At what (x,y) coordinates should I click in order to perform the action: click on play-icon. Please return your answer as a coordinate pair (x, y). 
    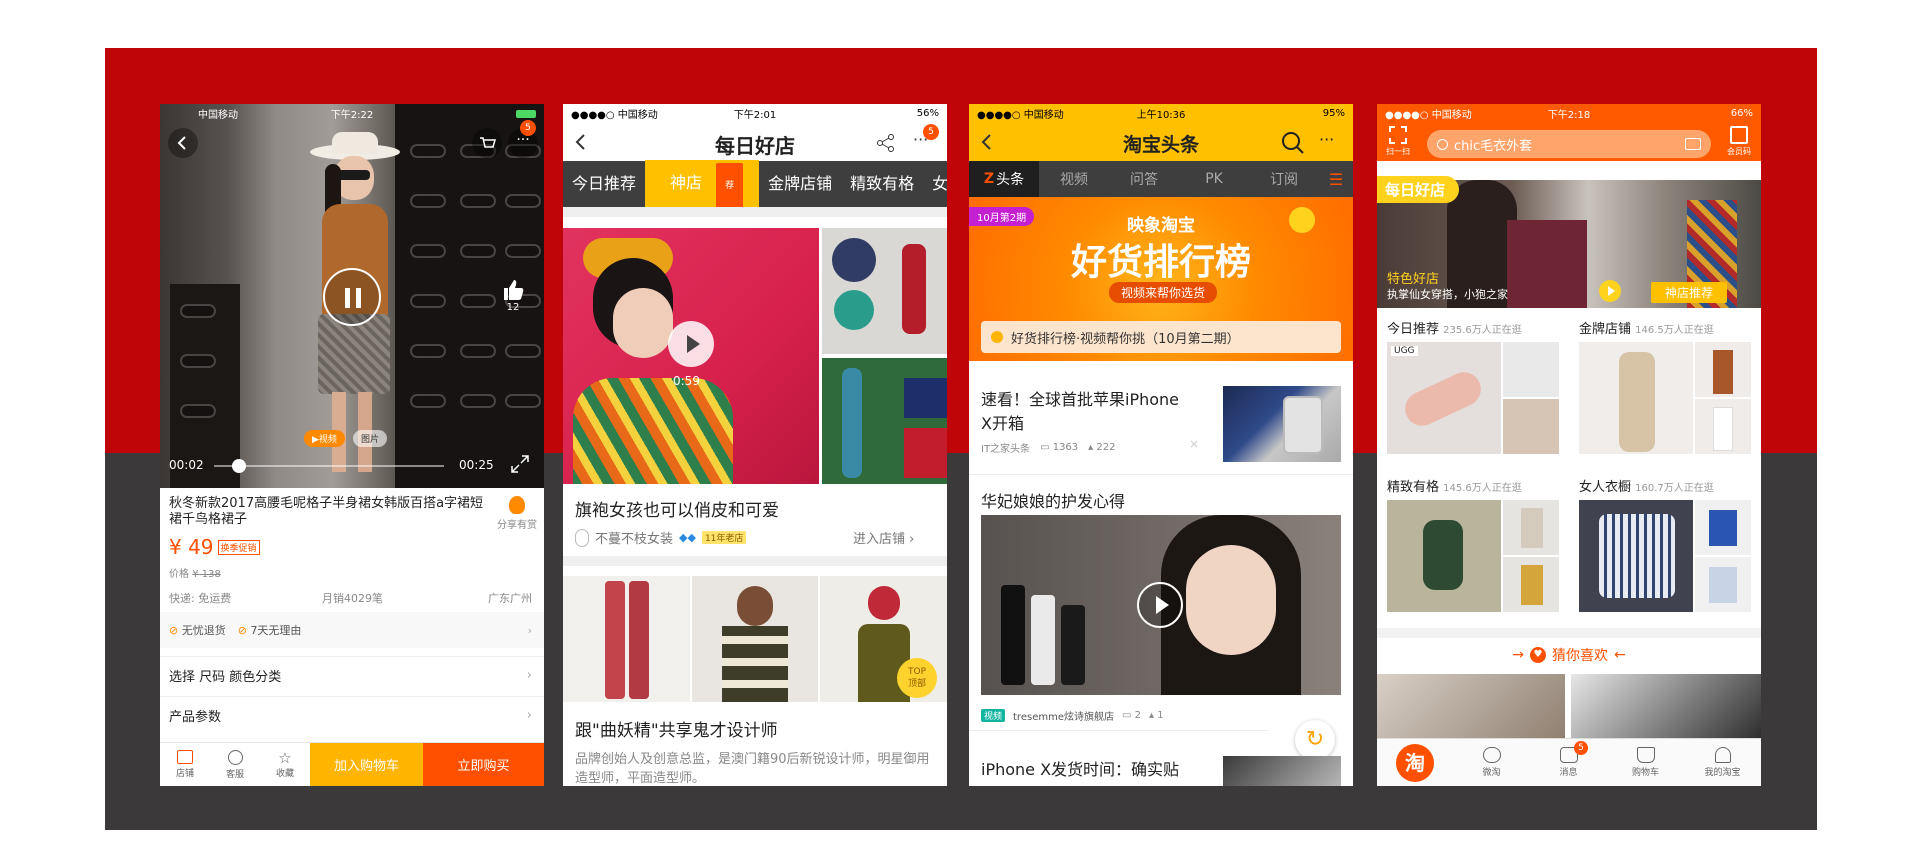
    Looking at the image, I should click on (1610, 291).